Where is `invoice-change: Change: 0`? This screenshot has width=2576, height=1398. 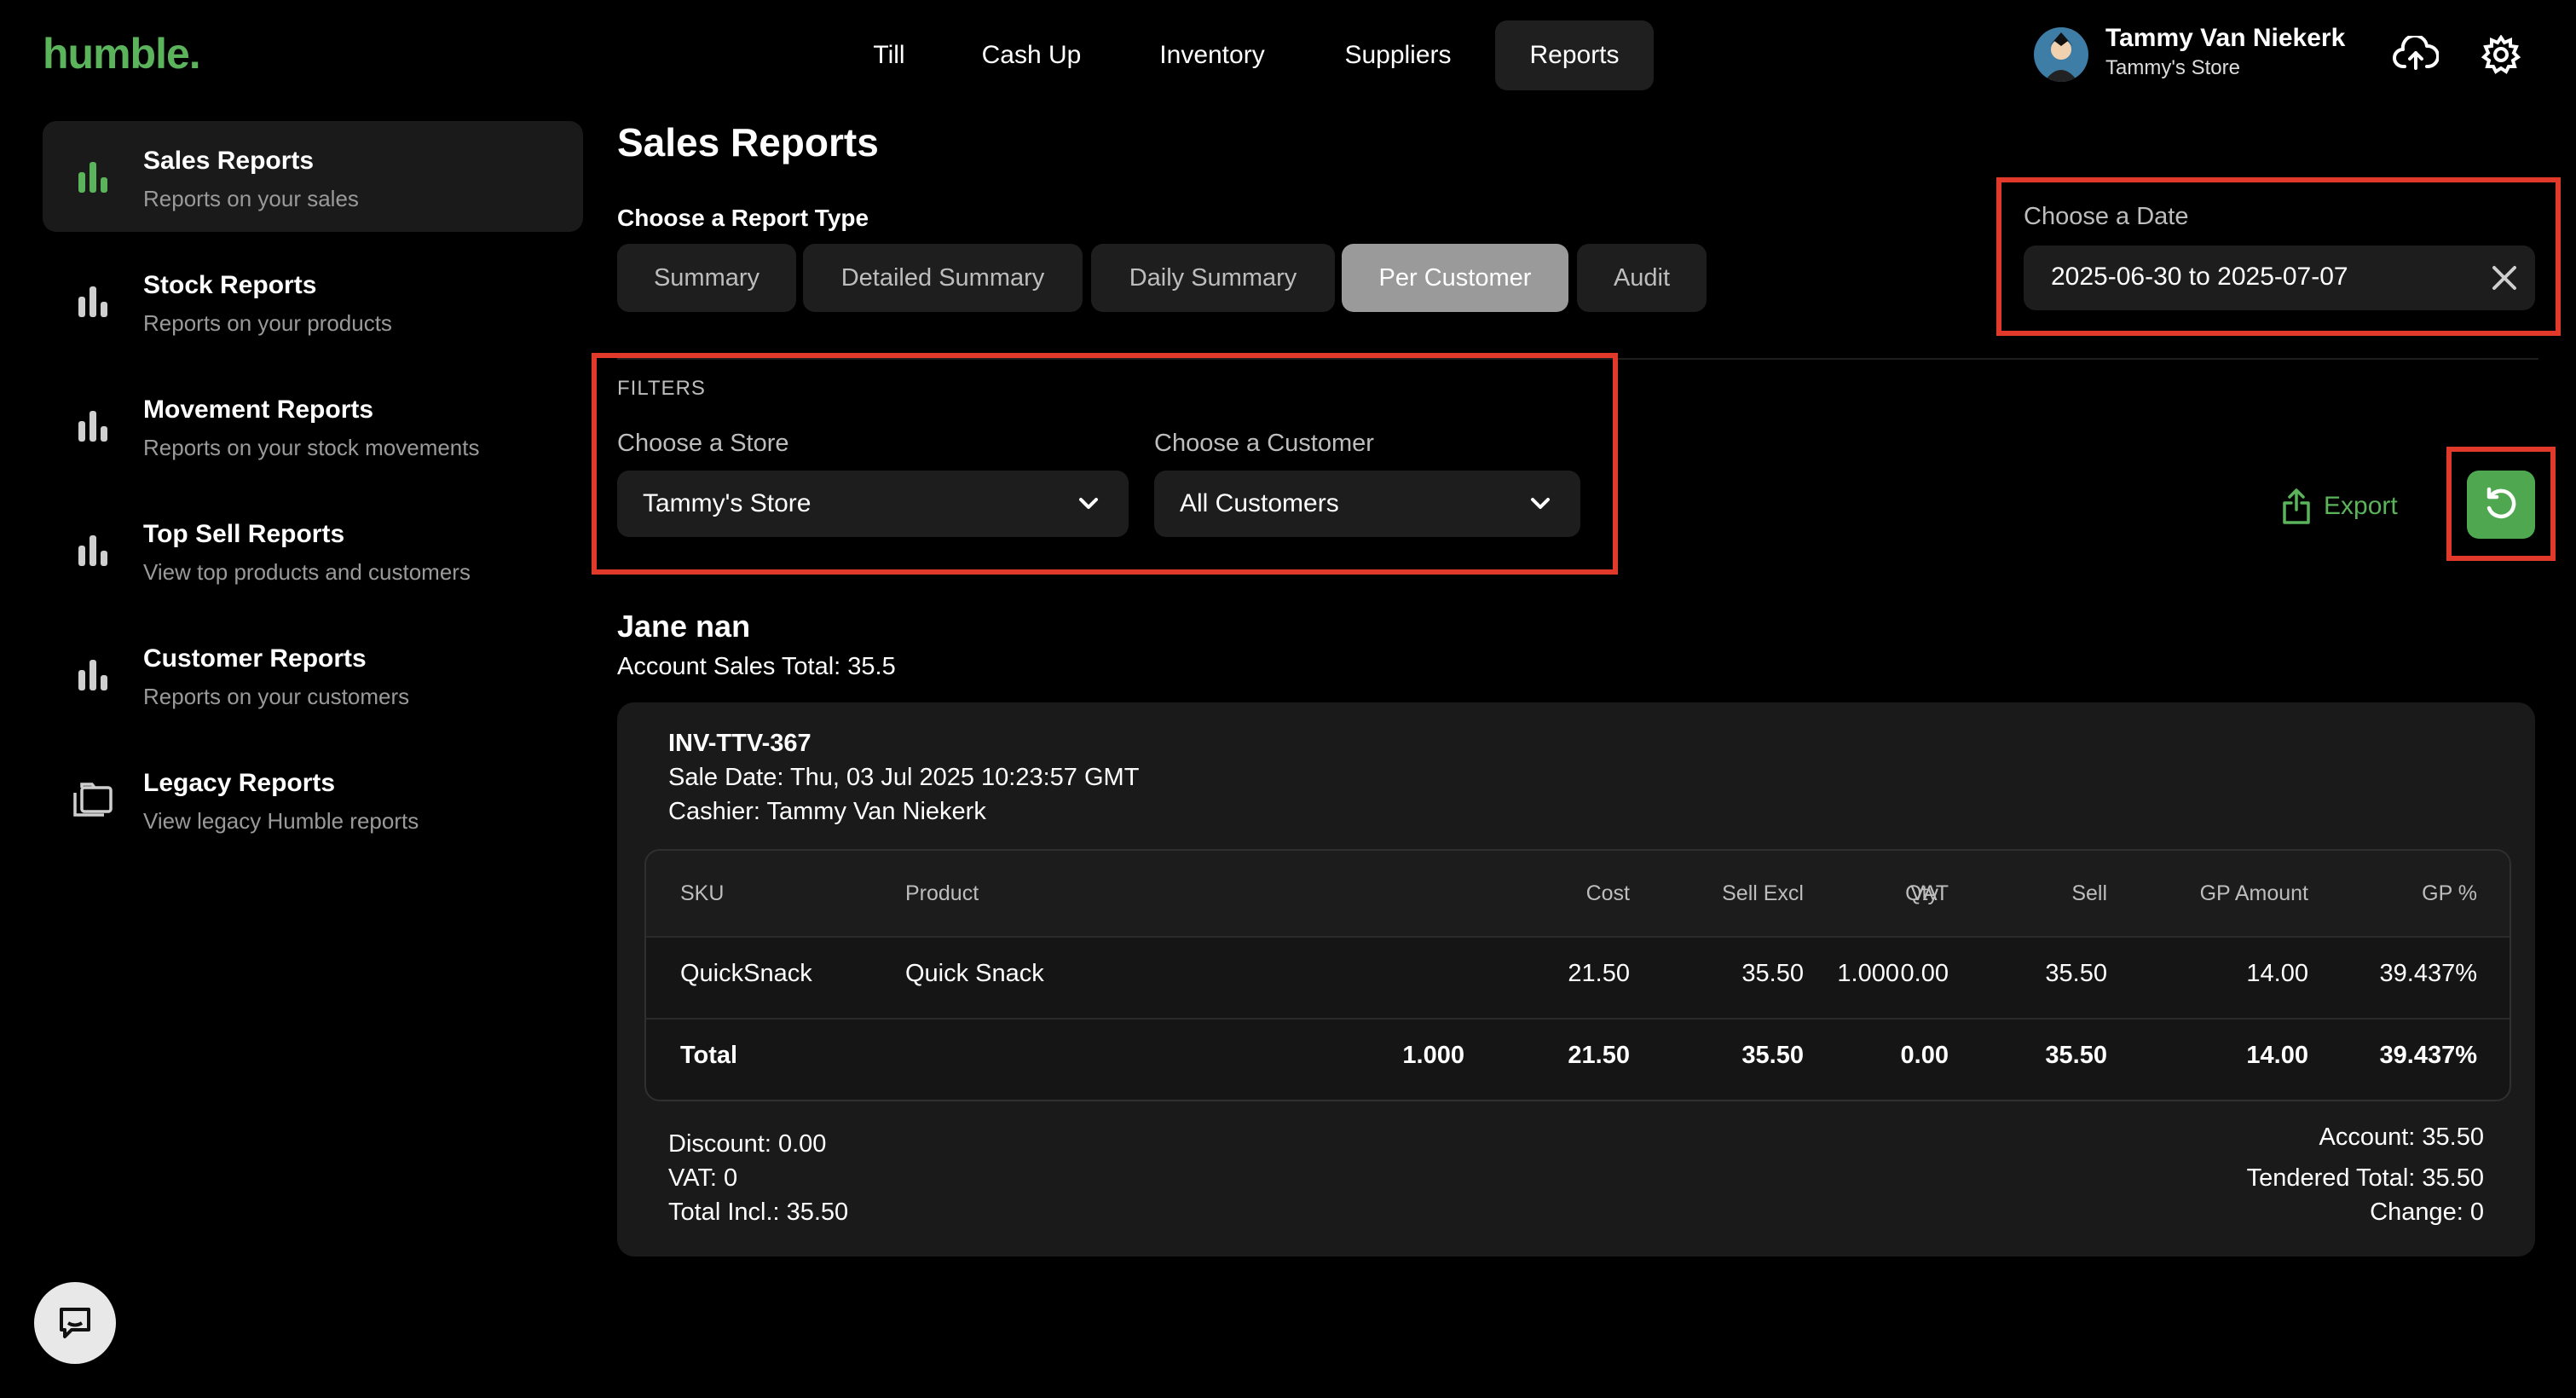 invoice-change: Change: 0 is located at coordinates (2427, 1212).